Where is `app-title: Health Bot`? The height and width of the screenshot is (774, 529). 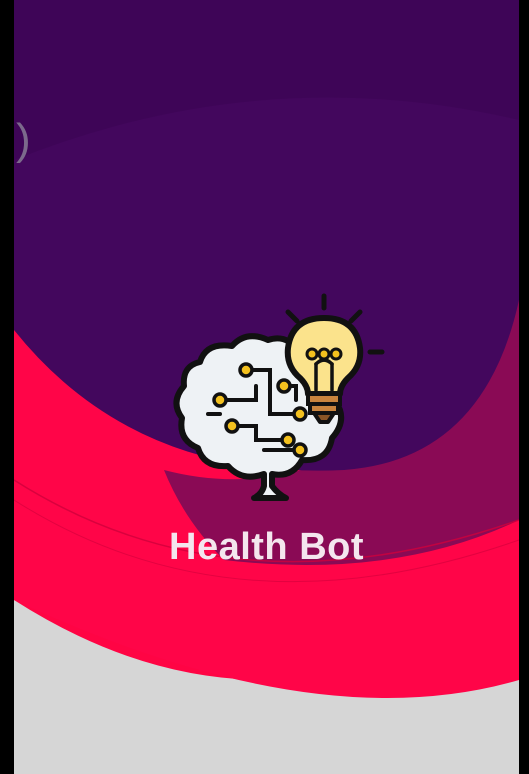
app-title: Health Bot is located at coordinates (266, 547).